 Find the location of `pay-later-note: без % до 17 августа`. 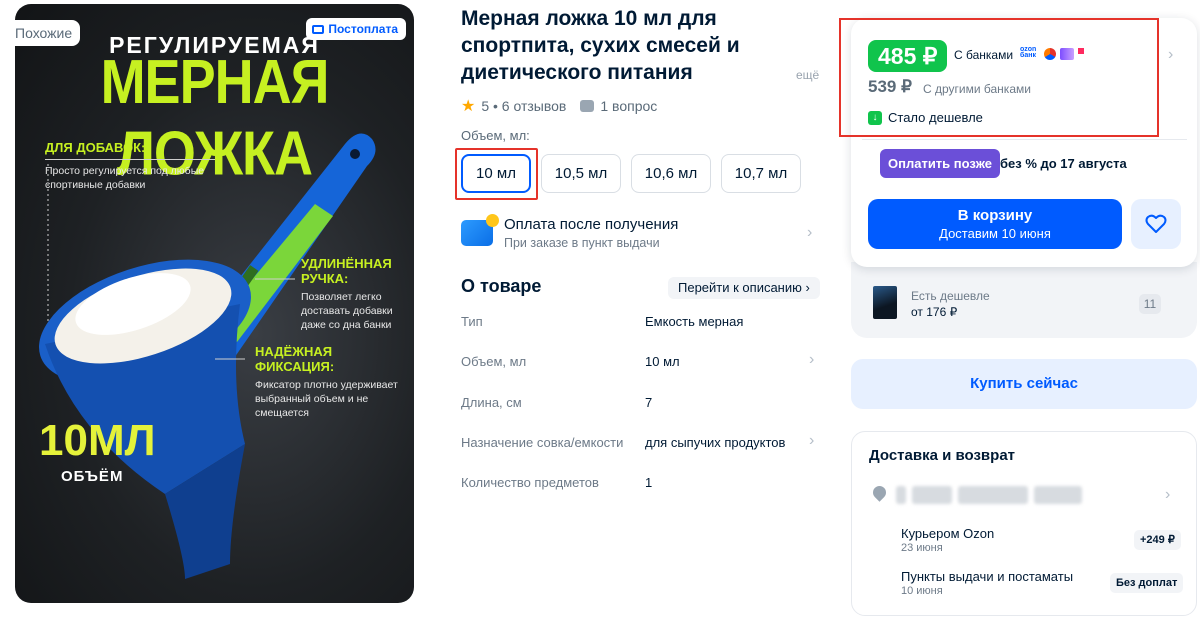

pay-later-note: без % до 17 августа is located at coordinates (1063, 163).